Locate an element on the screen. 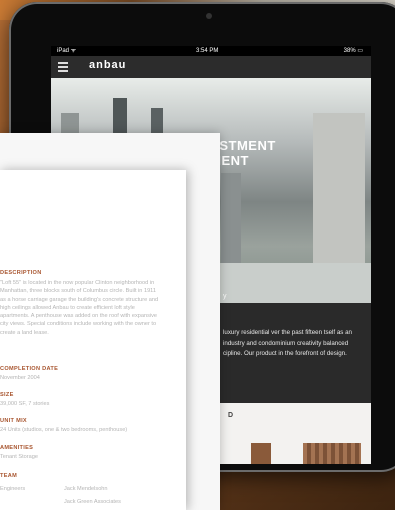 Image resolution: width=395 pixels, height=510 pixels. hero-caption: y is located at coordinates (225, 296).